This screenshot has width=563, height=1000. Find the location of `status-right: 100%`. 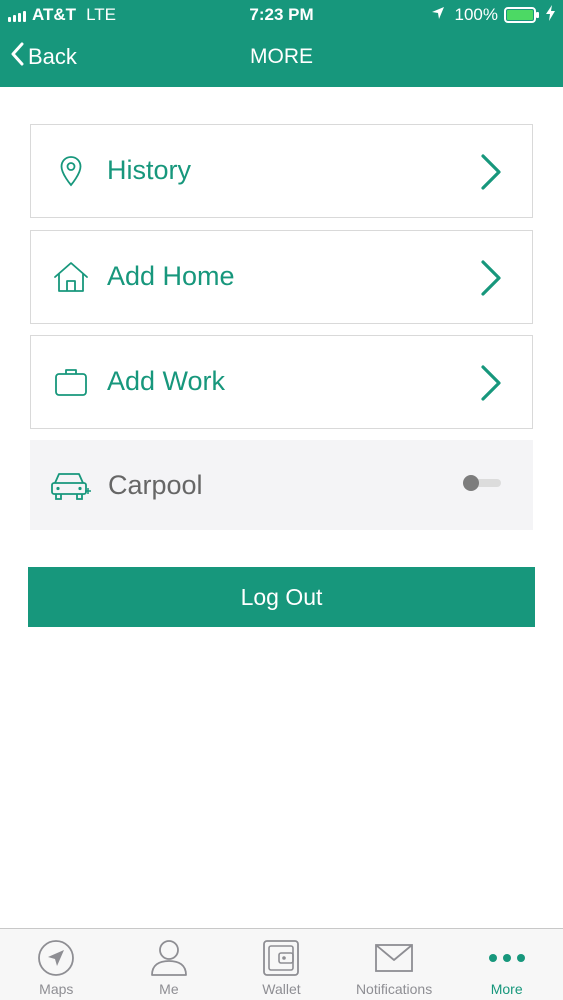

status-right: 100% is located at coordinates (493, 15).